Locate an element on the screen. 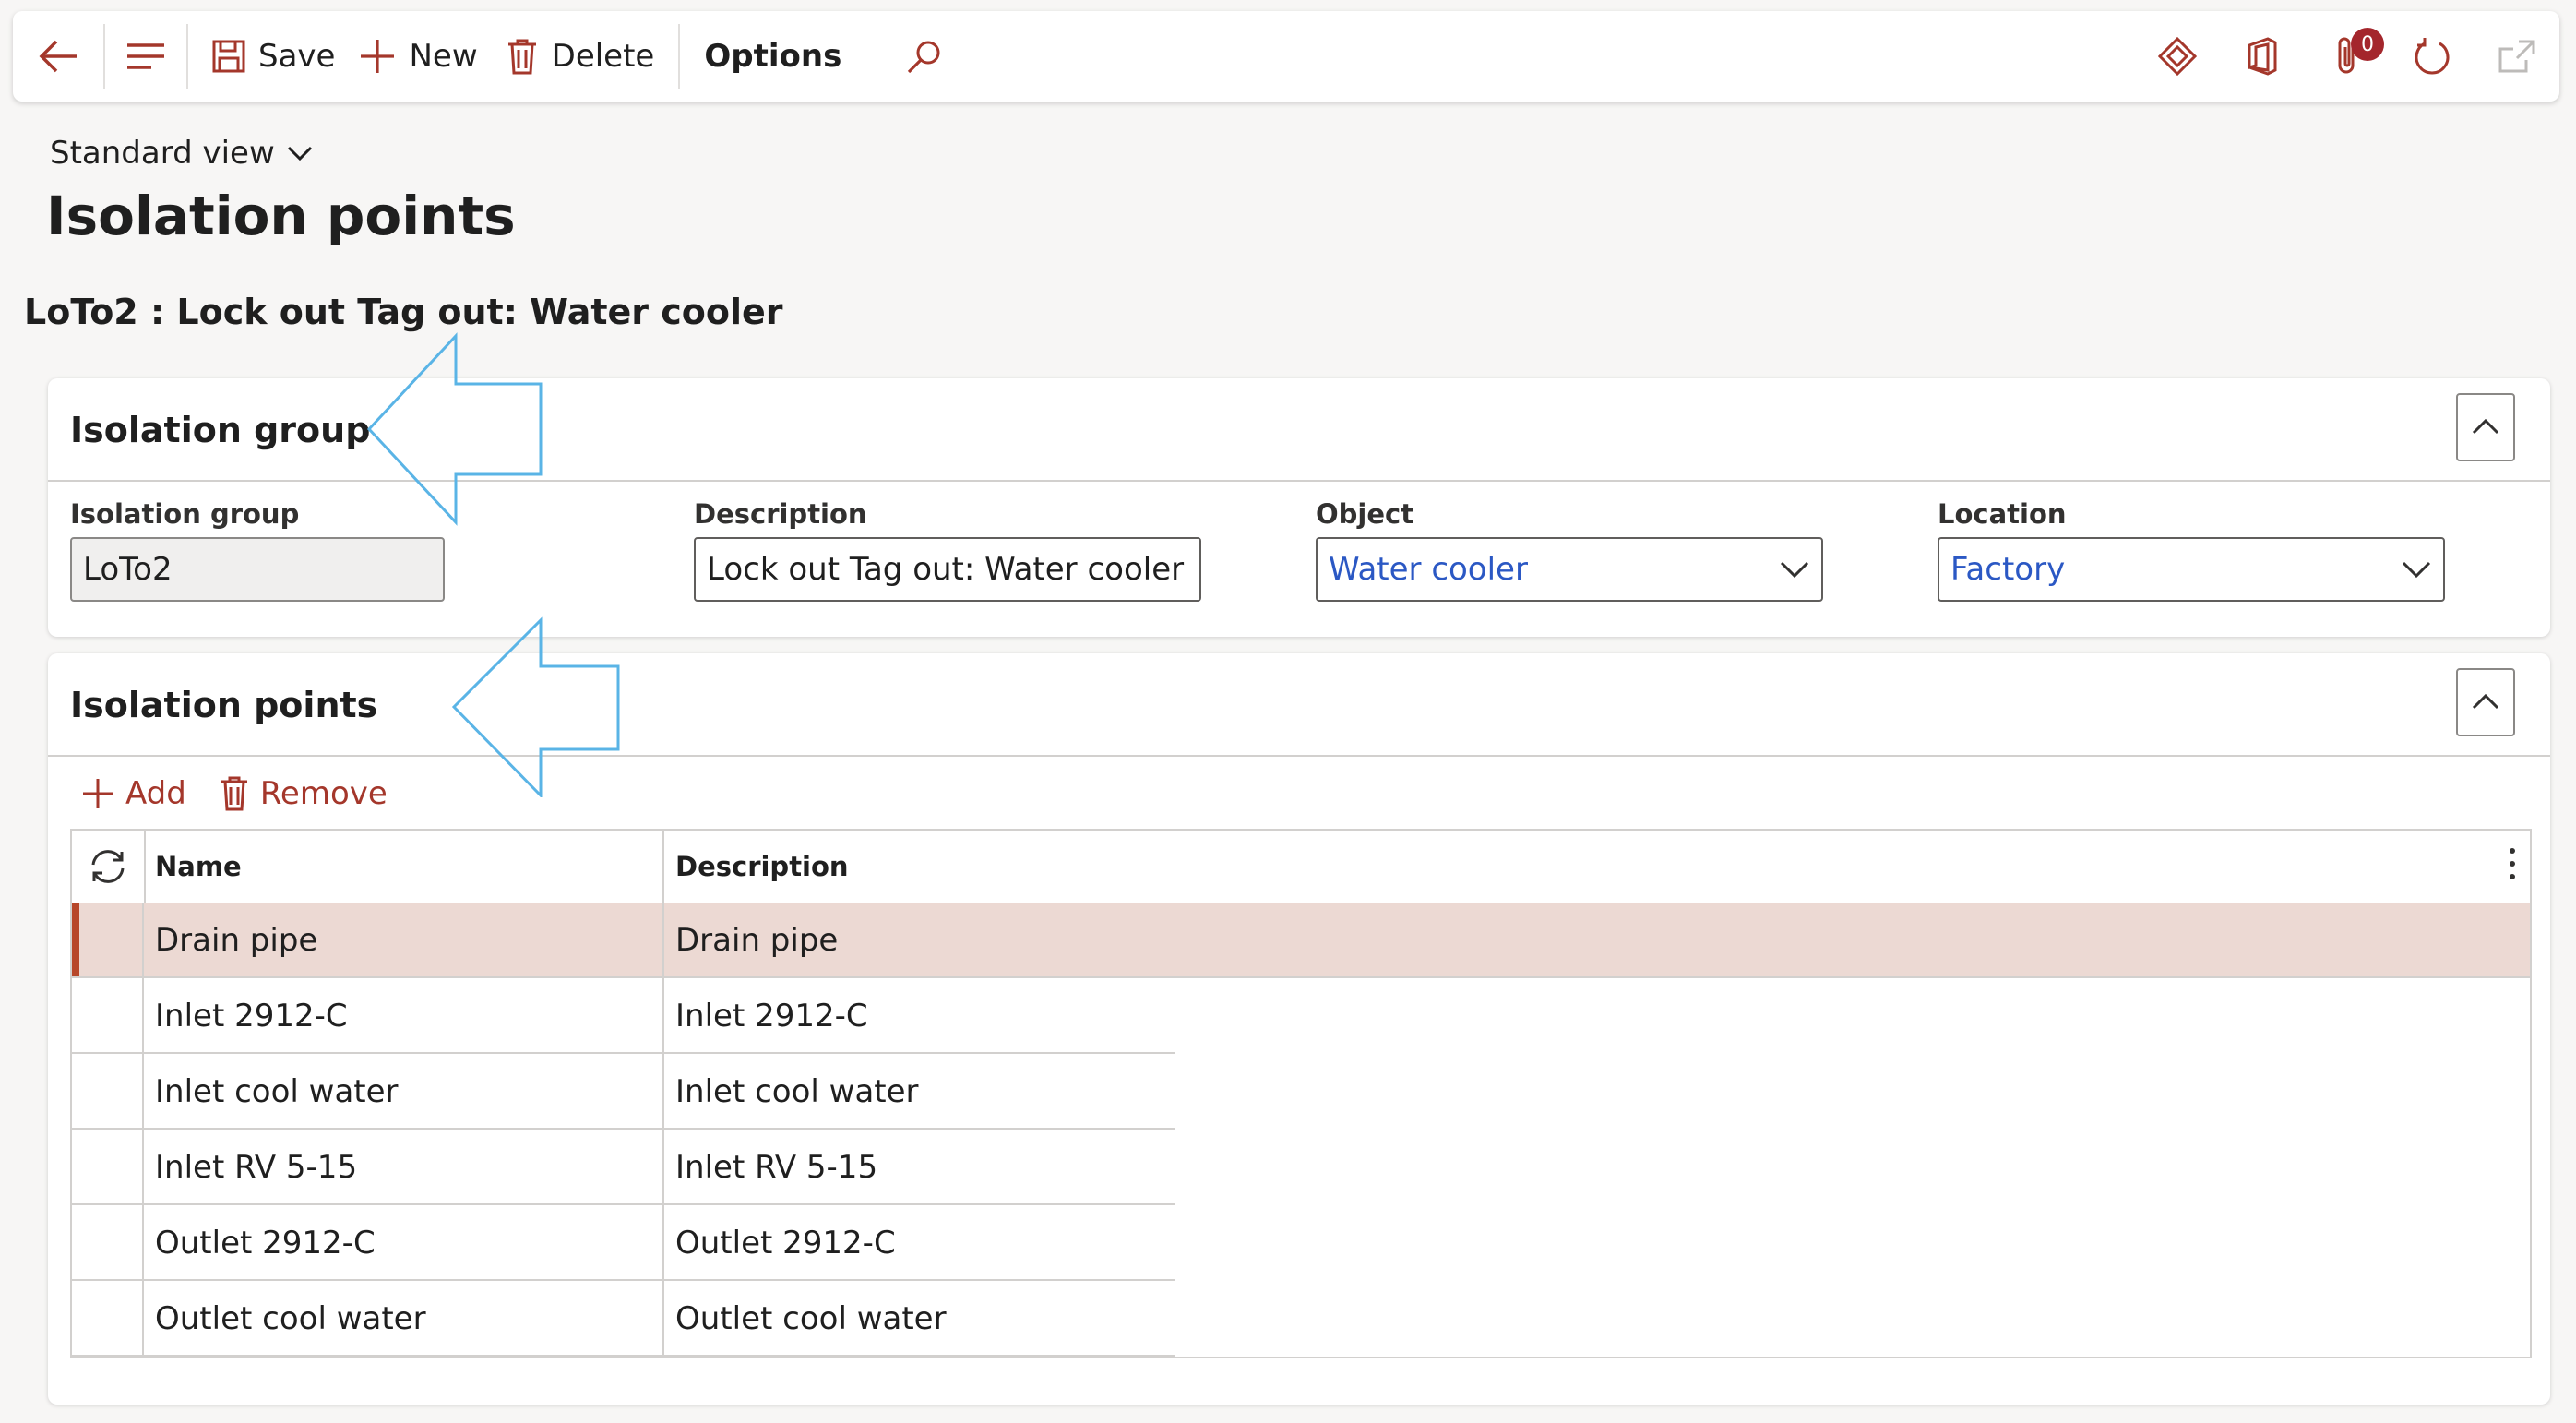 This screenshot has height=1423, width=2576. table-row: Inlet RV 5-15 Inlet RV 5-15 is located at coordinates (1301, 1167).